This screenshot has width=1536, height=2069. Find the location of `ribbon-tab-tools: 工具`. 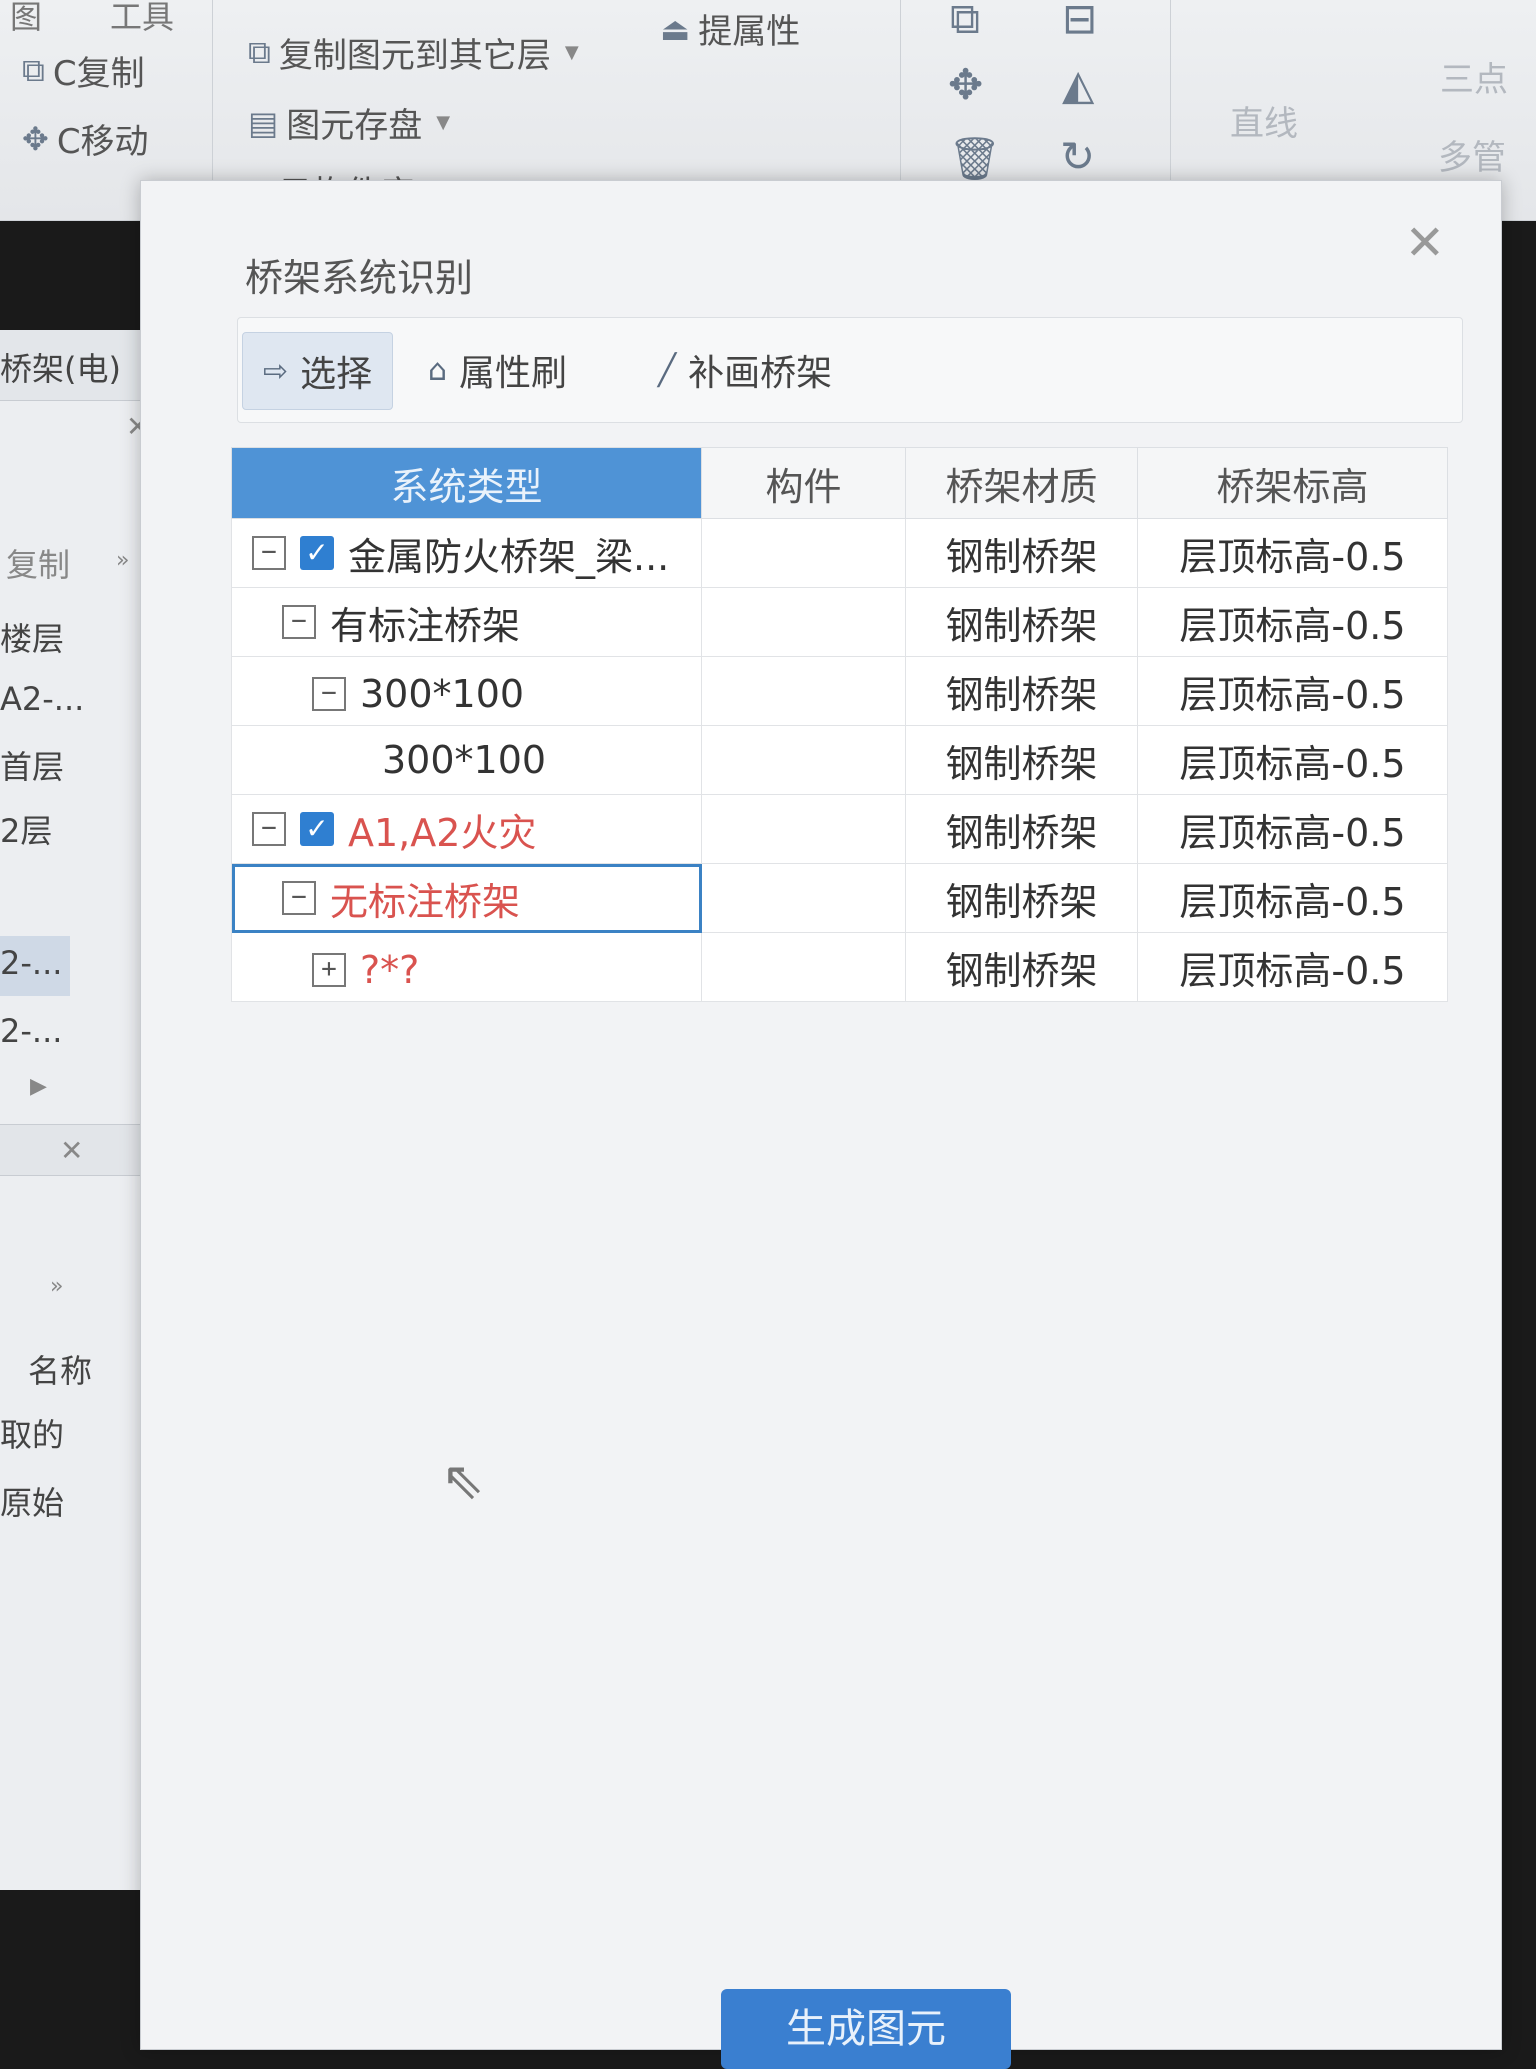

ribbon-tab-tools: 工具 is located at coordinates (142, 19).